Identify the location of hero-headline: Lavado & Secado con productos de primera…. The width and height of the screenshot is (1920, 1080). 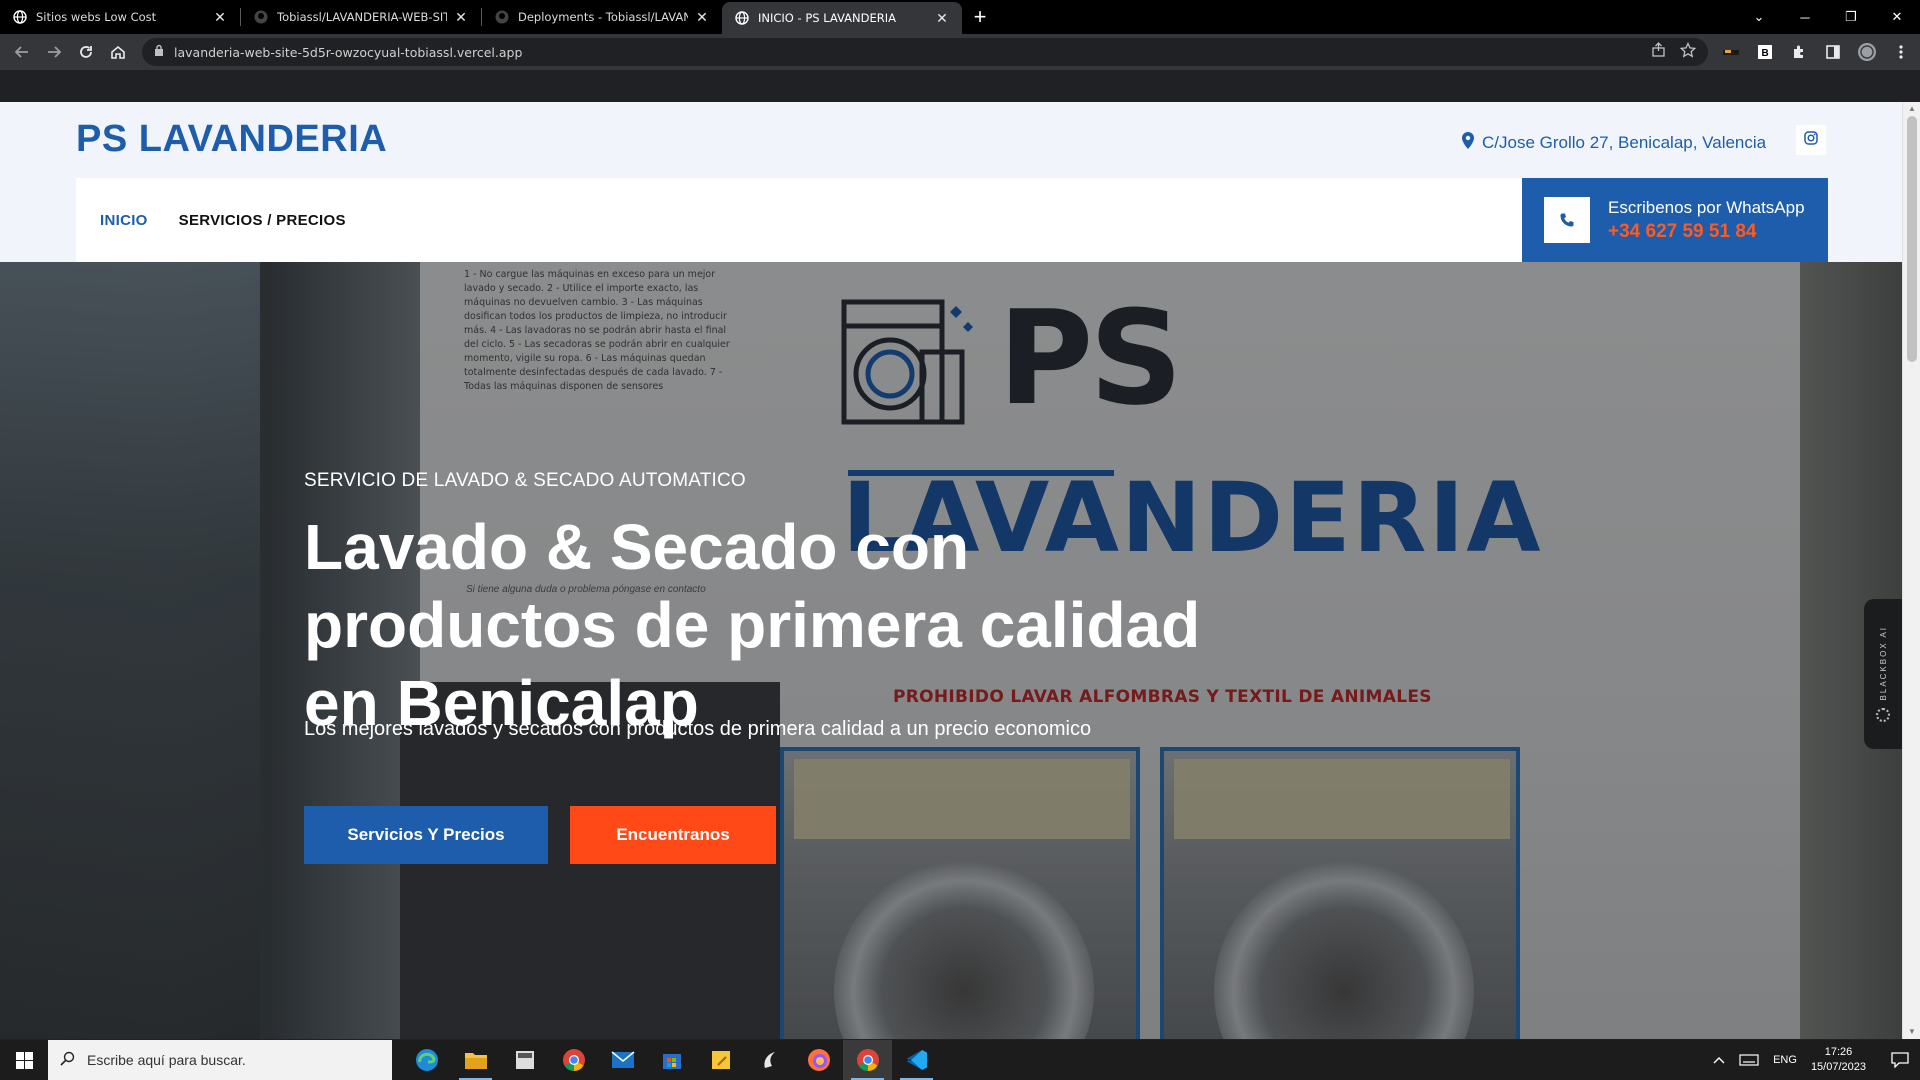
(752, 625).